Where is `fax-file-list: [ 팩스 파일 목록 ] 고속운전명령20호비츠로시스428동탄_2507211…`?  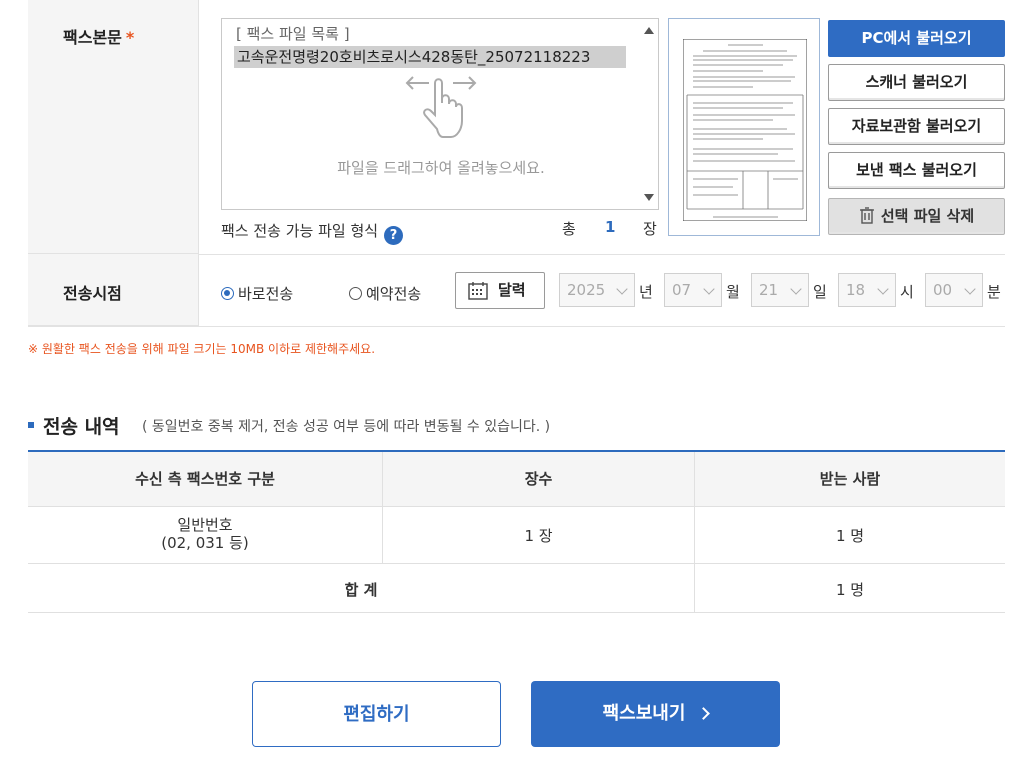 fax-file-list: [ 팩스 파일 목록 ] 고속운전명령20호비츠로시스428동탄_2507211… is located at coordinates (440, 114).